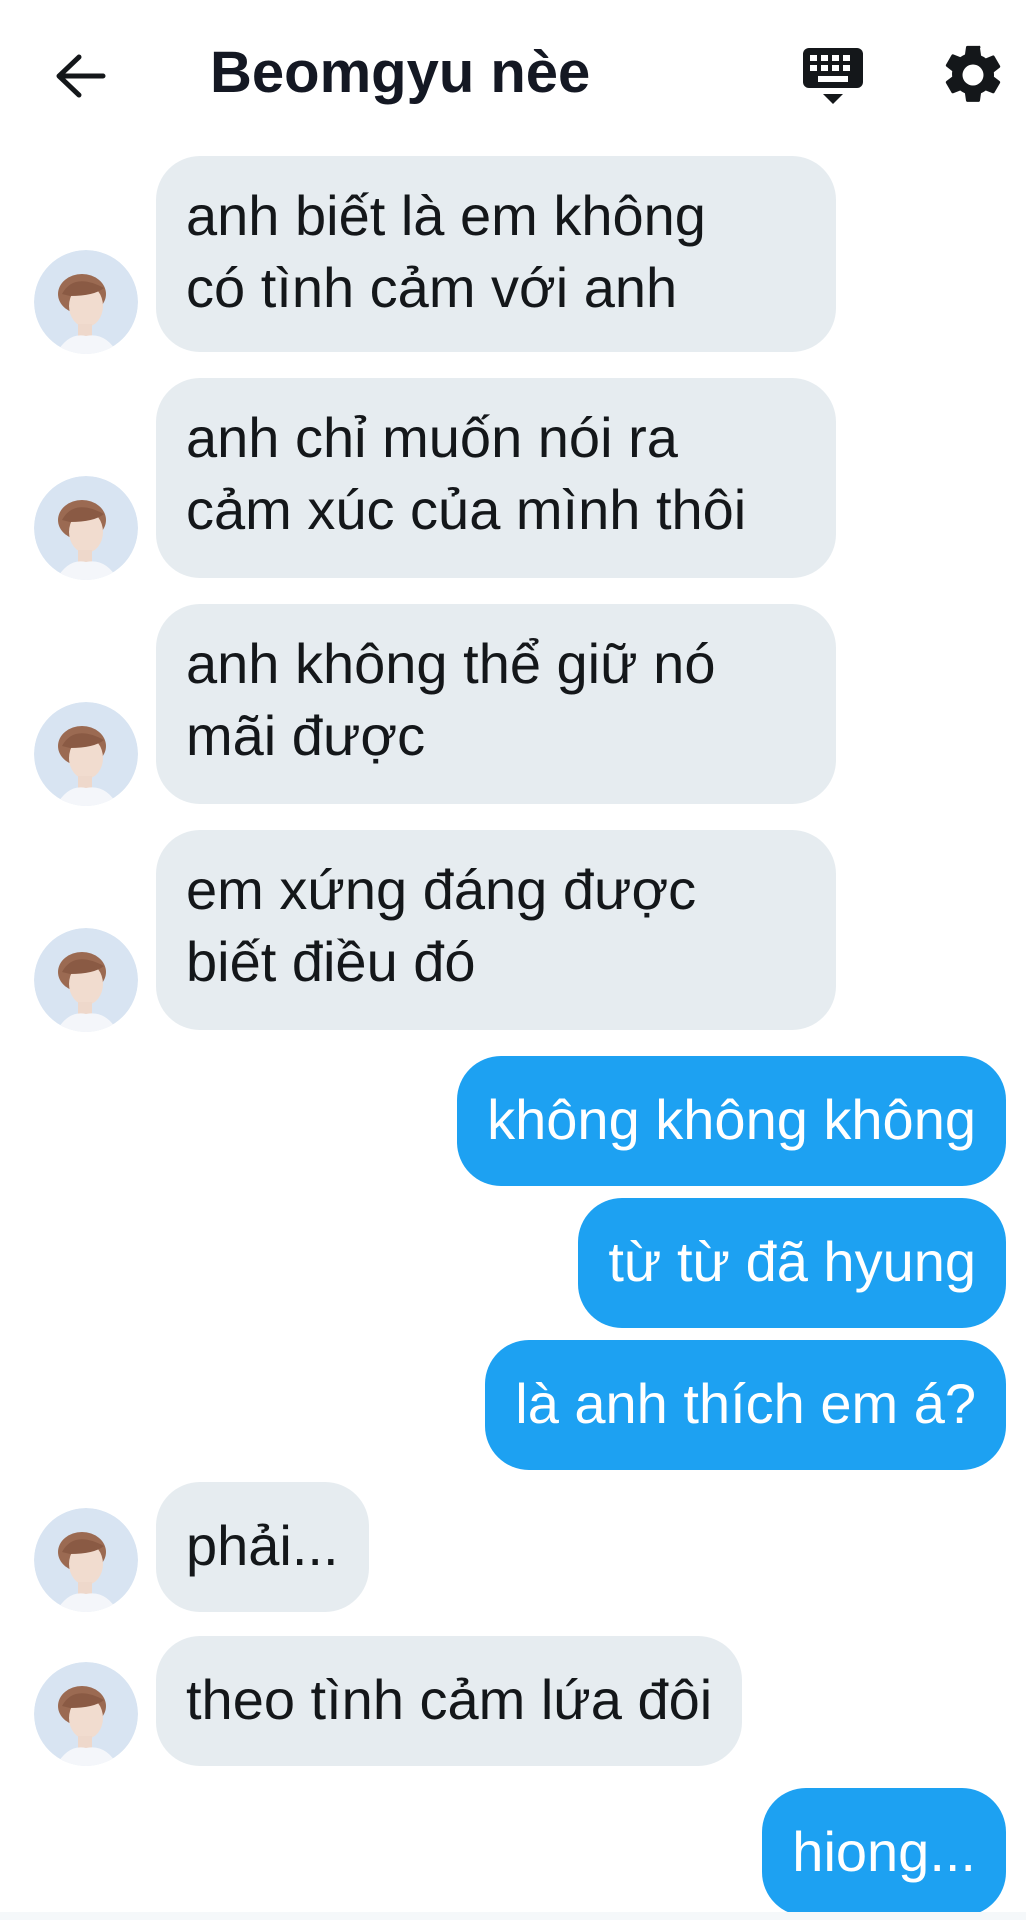  I want to click on gear-icon, so click(973, 73).